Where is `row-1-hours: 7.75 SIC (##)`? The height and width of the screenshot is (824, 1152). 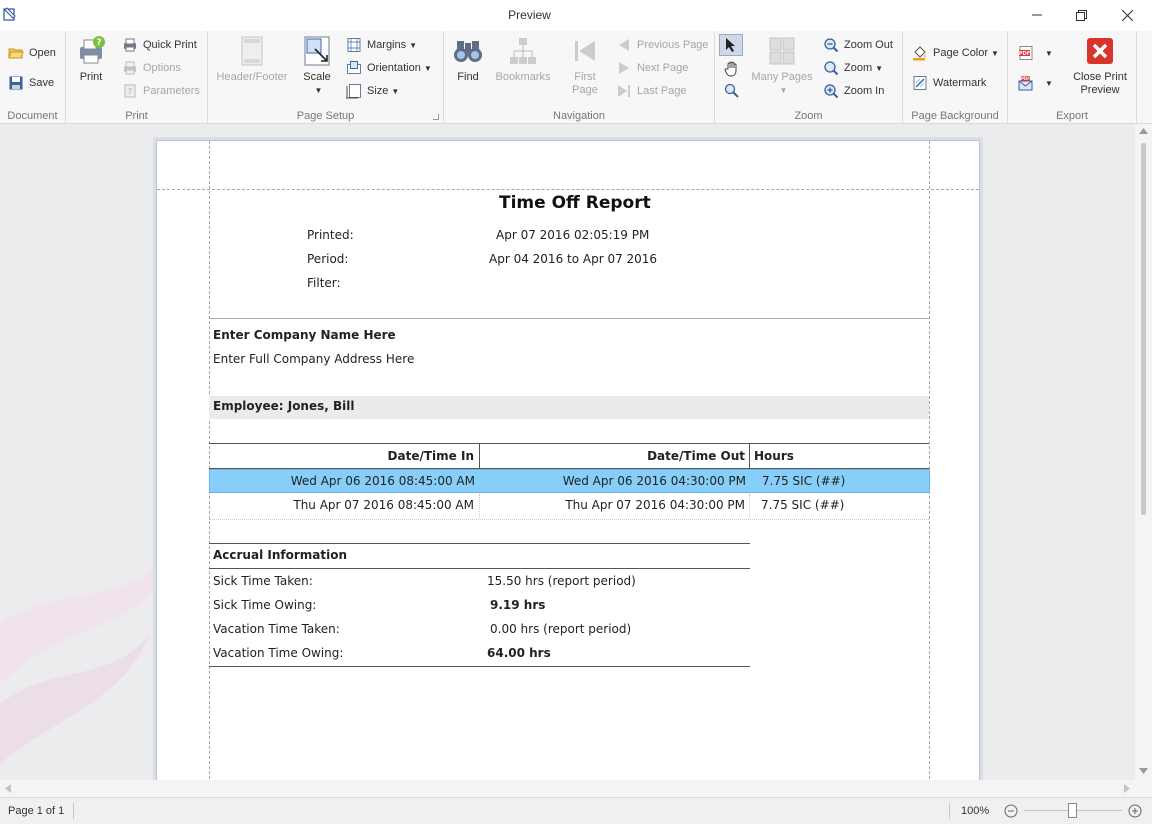
row-1-hours: 7.75 SIC (##) is located at coordinates (804, 481).